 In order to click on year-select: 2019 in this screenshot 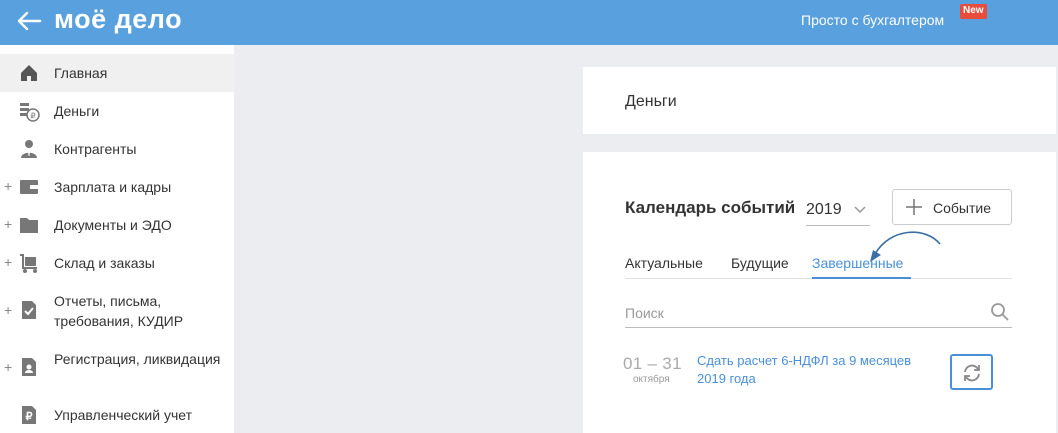, I will do `click(838, 211)`.